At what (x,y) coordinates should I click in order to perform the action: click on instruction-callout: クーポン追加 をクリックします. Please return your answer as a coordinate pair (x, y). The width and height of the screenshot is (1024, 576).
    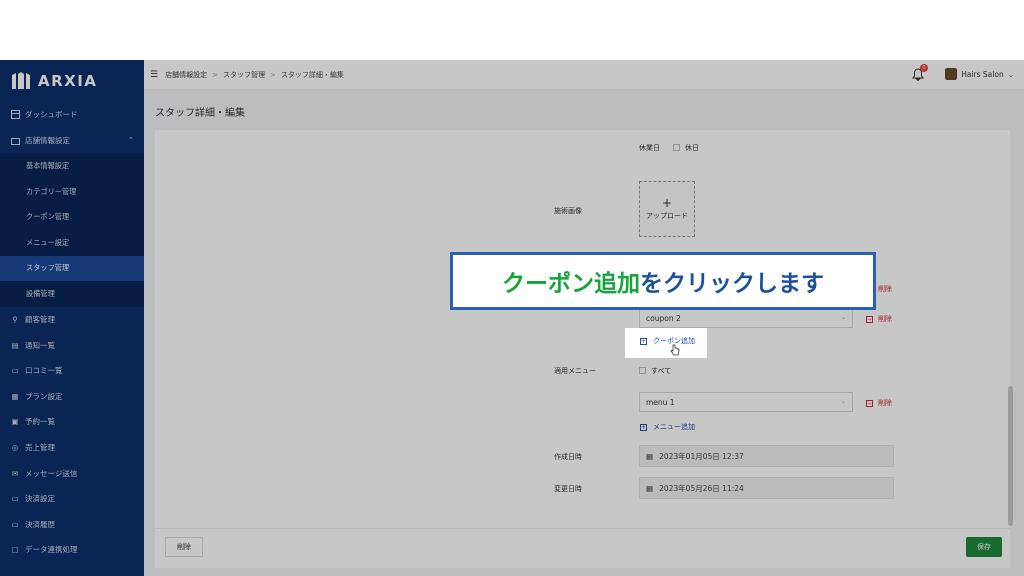
    Looking at the image, I should click on (663, 281).